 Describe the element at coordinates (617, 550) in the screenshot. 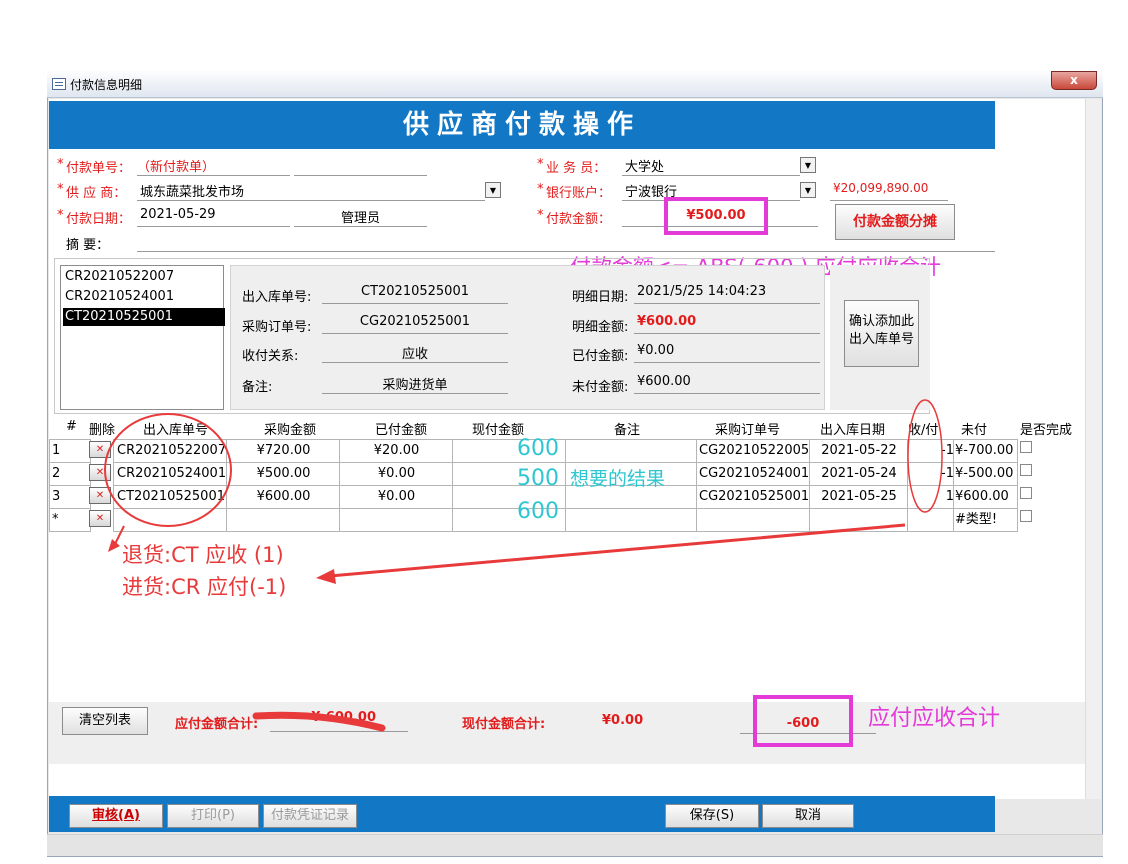

I see `annotation-arrow-stroke-right` at that location.